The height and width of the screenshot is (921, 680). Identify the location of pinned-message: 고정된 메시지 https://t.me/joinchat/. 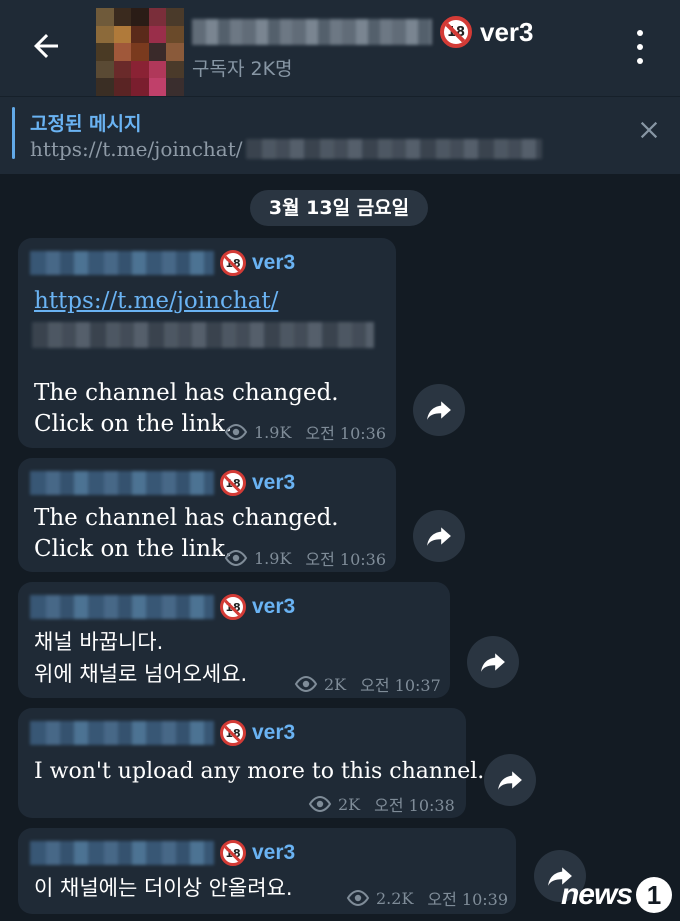
(340, 135).